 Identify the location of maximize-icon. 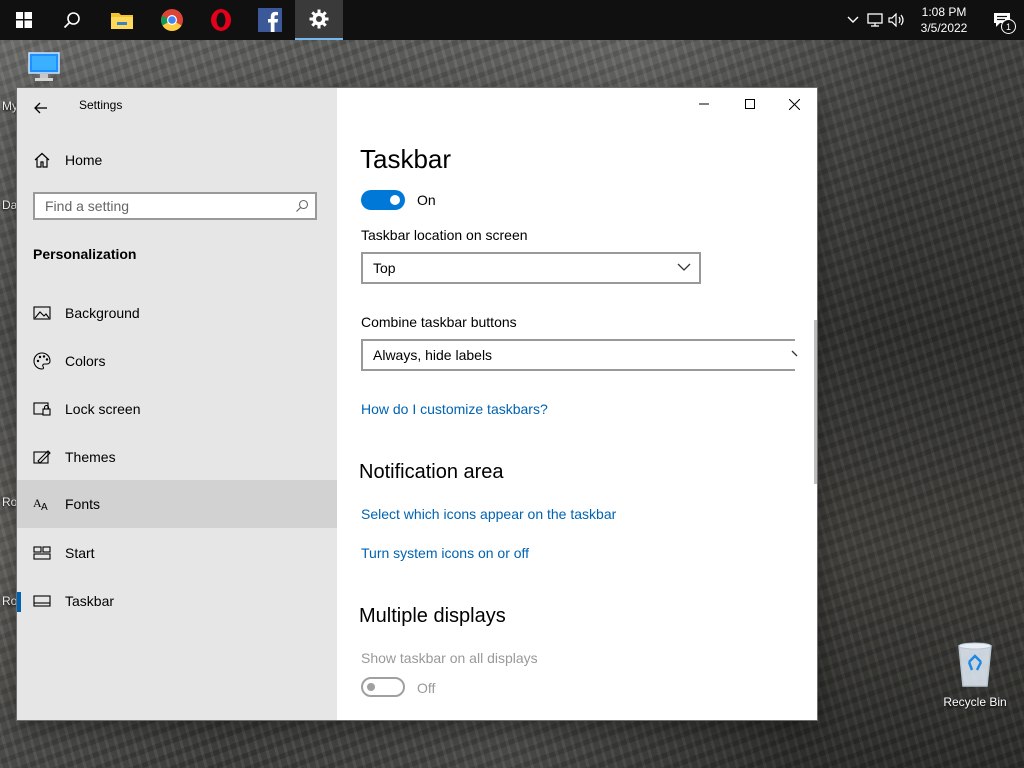
(750, 104).